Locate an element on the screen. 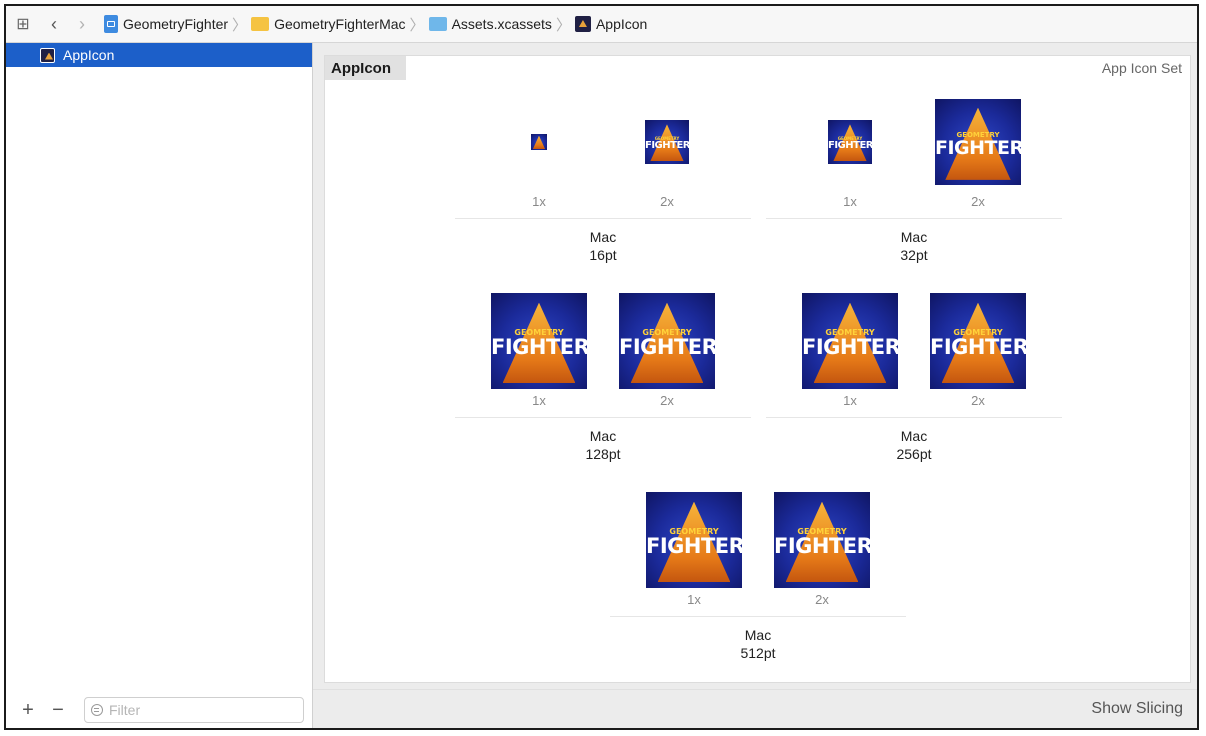 The height and width of the screenshot is (736, 1206). add-button: + is located at coordinates (28, 710).